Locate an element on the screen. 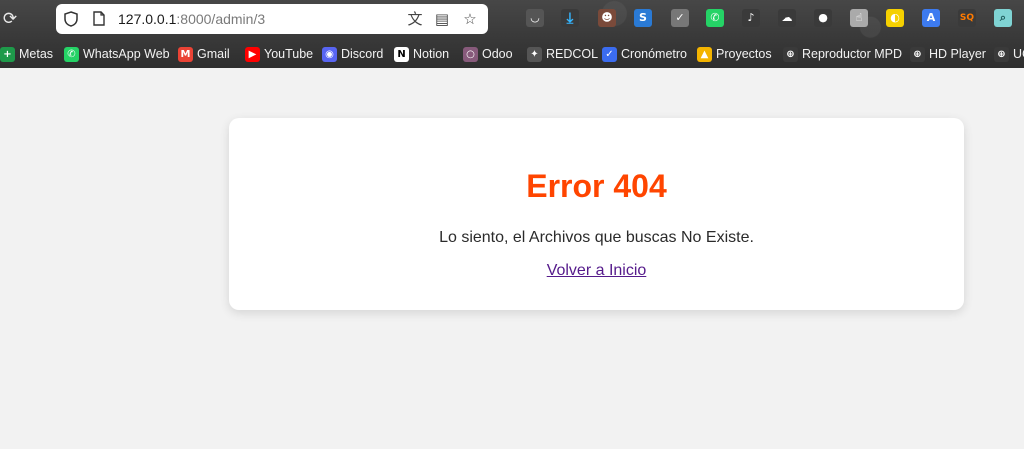 The width and height of the screenshot is (1024, 449). bookmark-label: Discord is located at coordinates (362, 54).